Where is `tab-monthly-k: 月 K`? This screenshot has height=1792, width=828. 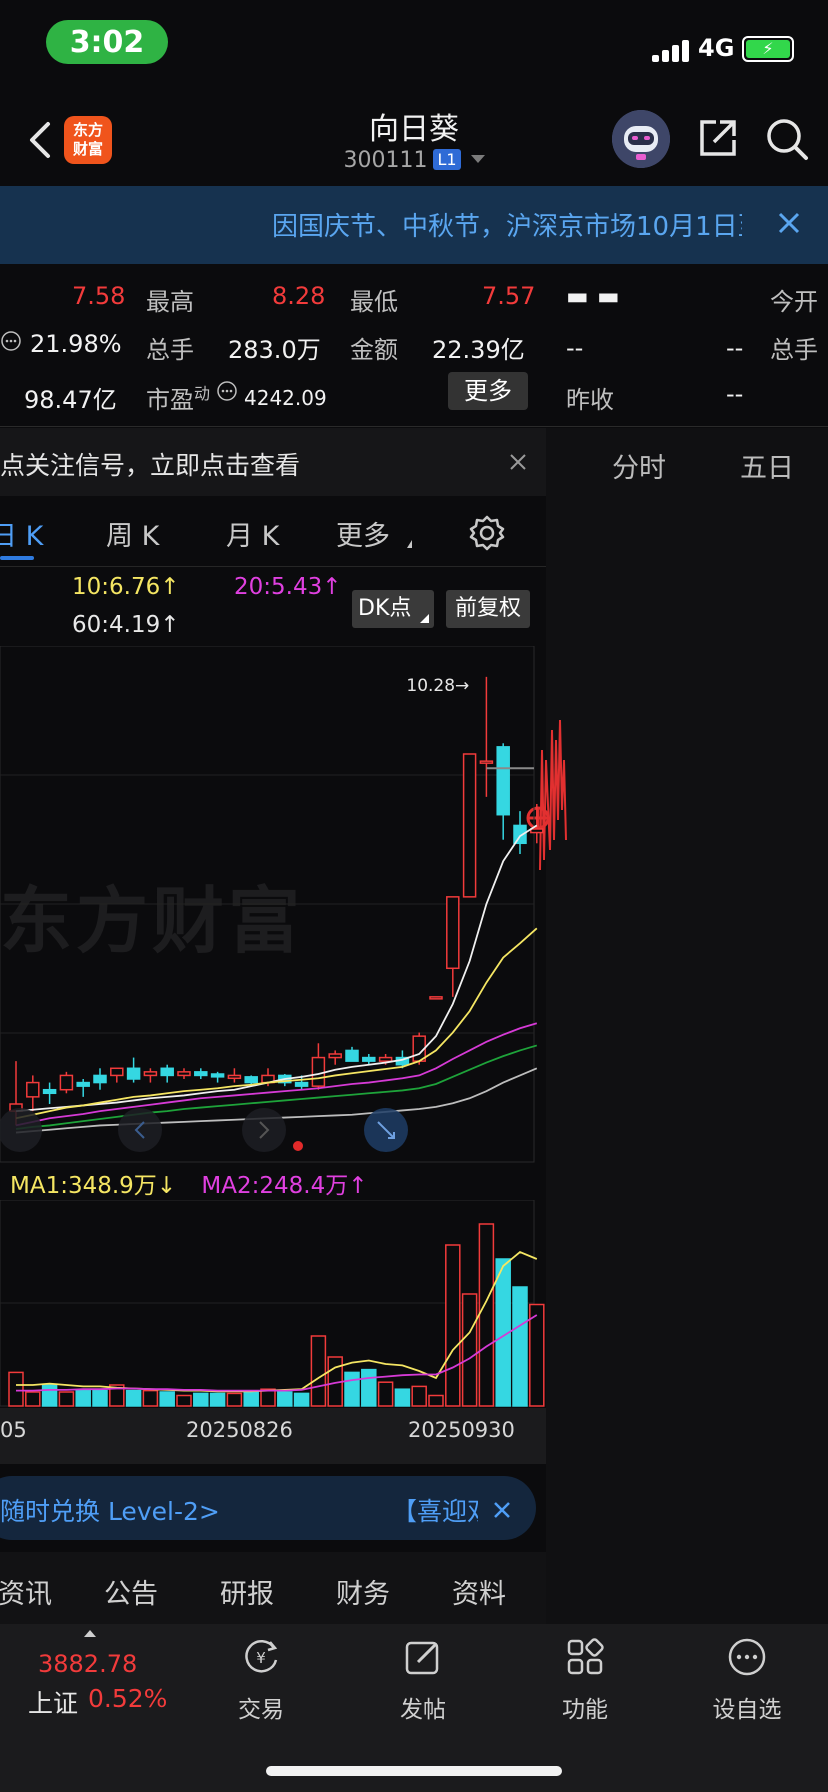
tab-monthly-k: 月 K is located at coordinates (252, 533).